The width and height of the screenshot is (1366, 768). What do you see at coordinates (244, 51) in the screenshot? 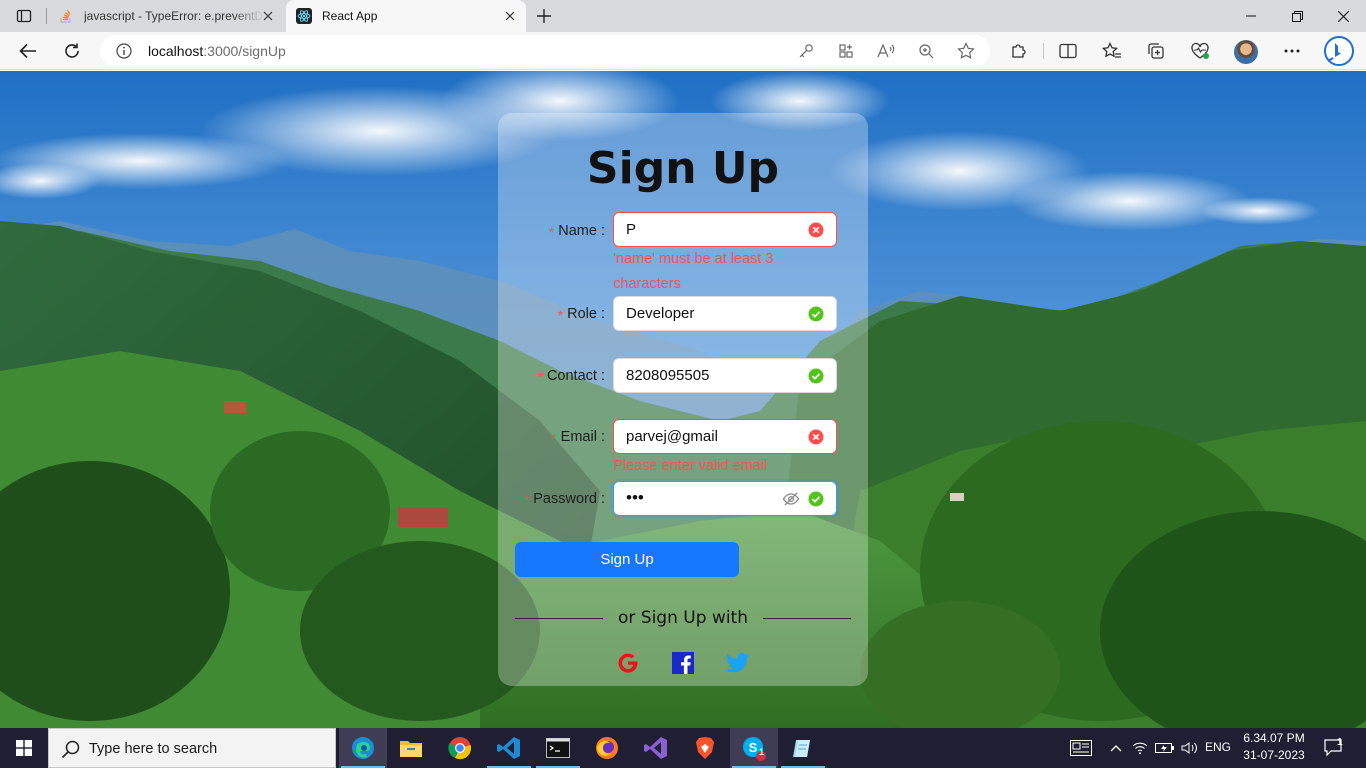
I see `url-path: :3000/signUp` at bounding box center [244, 51].